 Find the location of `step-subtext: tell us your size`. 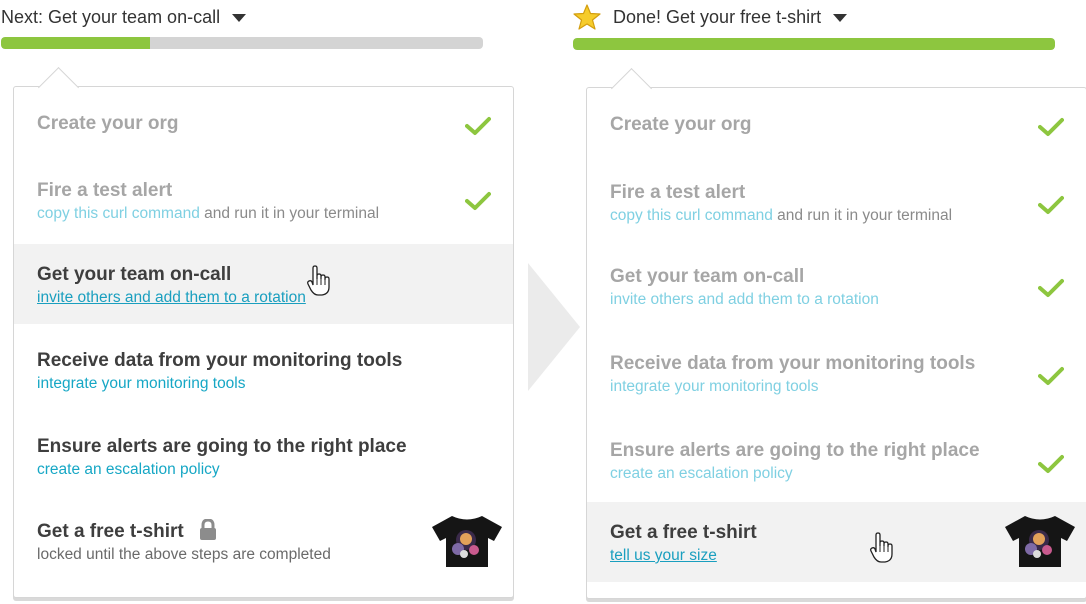

step-subtext: tell us your size is located at coordinates (663, 556).